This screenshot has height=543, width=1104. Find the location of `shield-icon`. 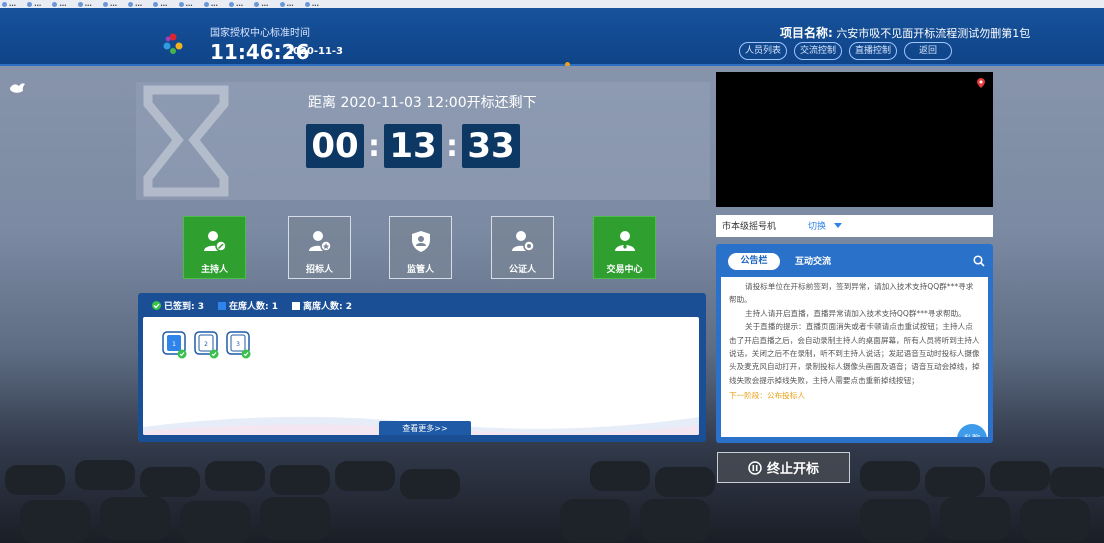

shield-icon is located at coordinates (420, 241).